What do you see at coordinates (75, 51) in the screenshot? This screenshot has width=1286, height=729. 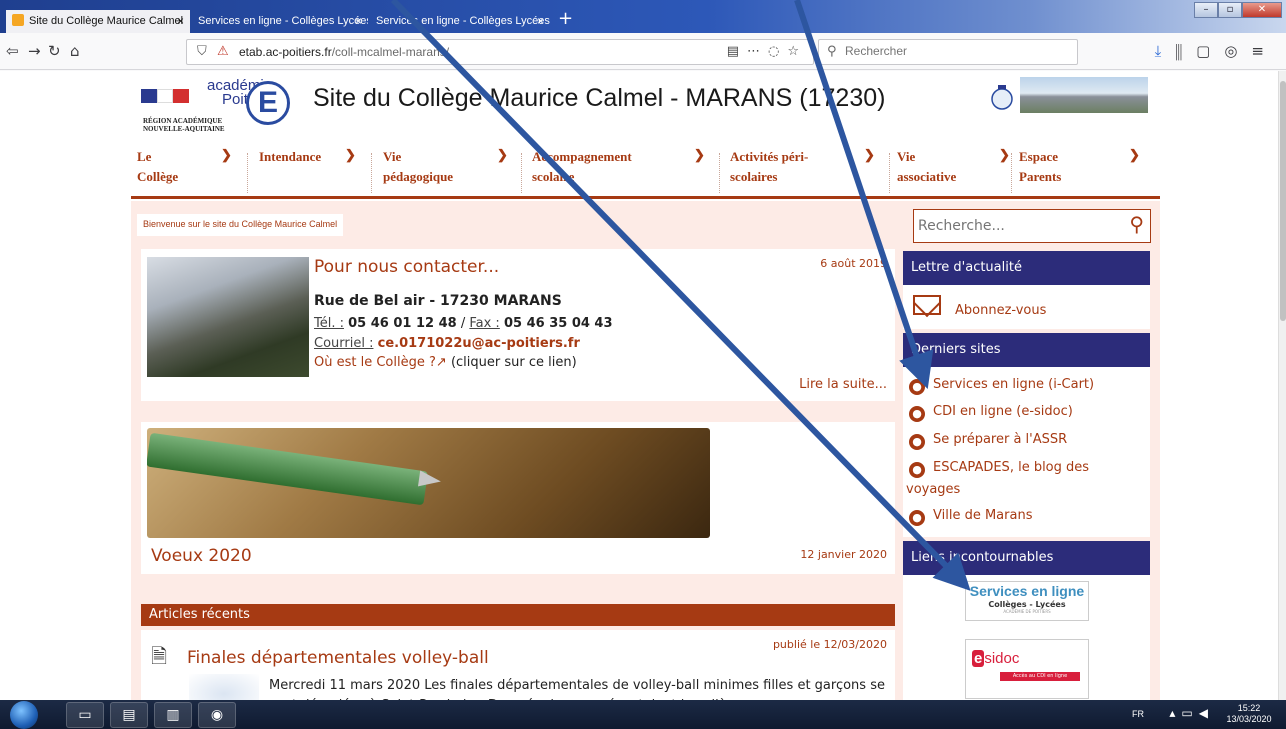 I see `home-icon: ⌂` at bounding box center [75, 51].